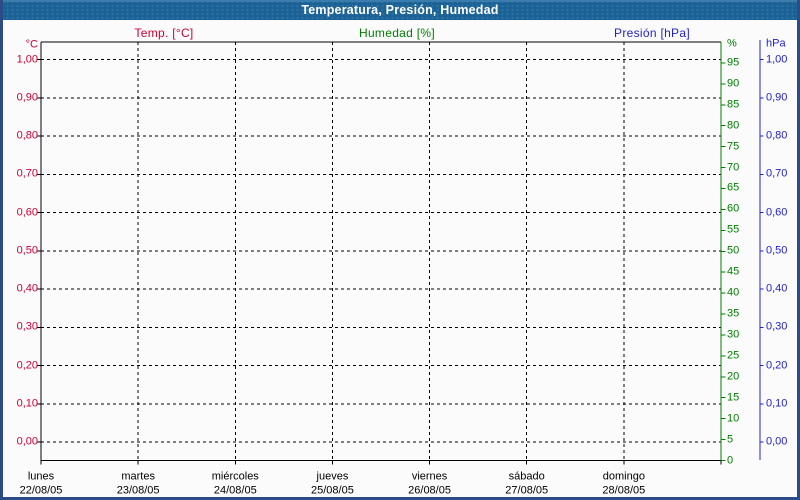 This screenshot has width=800, height=500. Describe the element at coordinates (381, 462) in the screenshot. I see `day-axis-ticks` at that location.